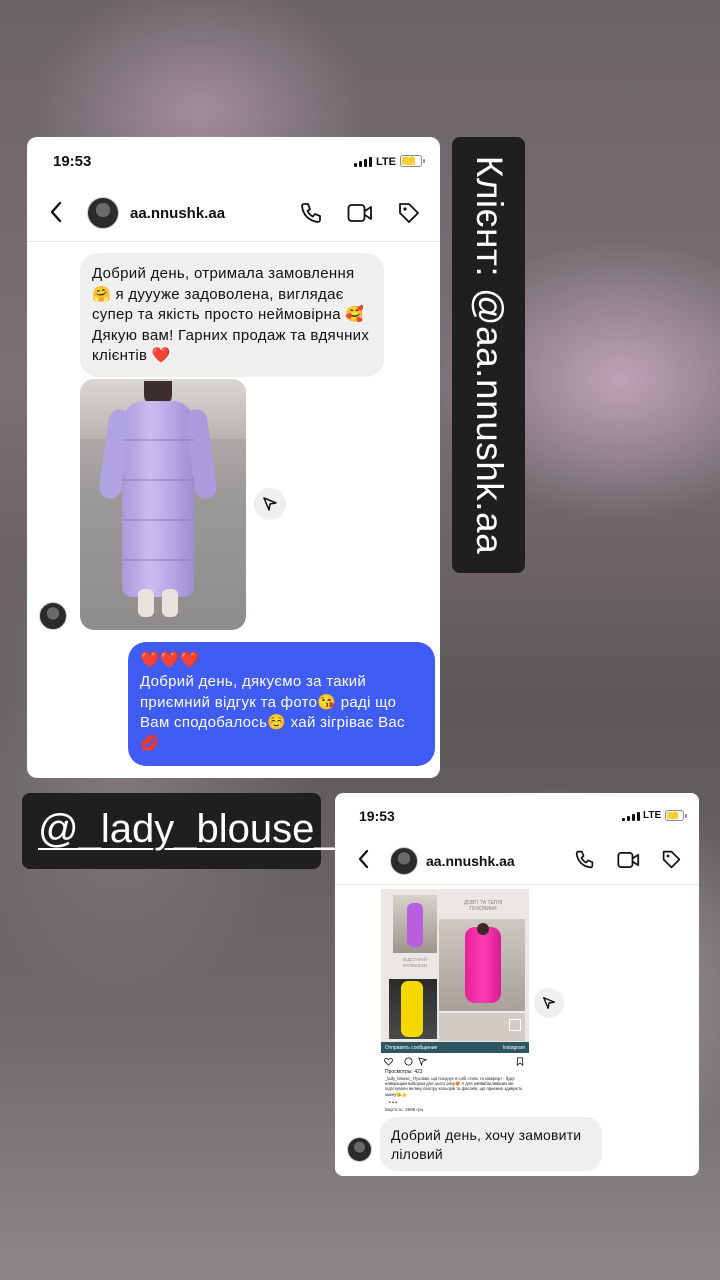 The image size is (720, 1280). I want to click on client-label-text: Клієнт: @aa.nnushk.aa, so click(489, 355).